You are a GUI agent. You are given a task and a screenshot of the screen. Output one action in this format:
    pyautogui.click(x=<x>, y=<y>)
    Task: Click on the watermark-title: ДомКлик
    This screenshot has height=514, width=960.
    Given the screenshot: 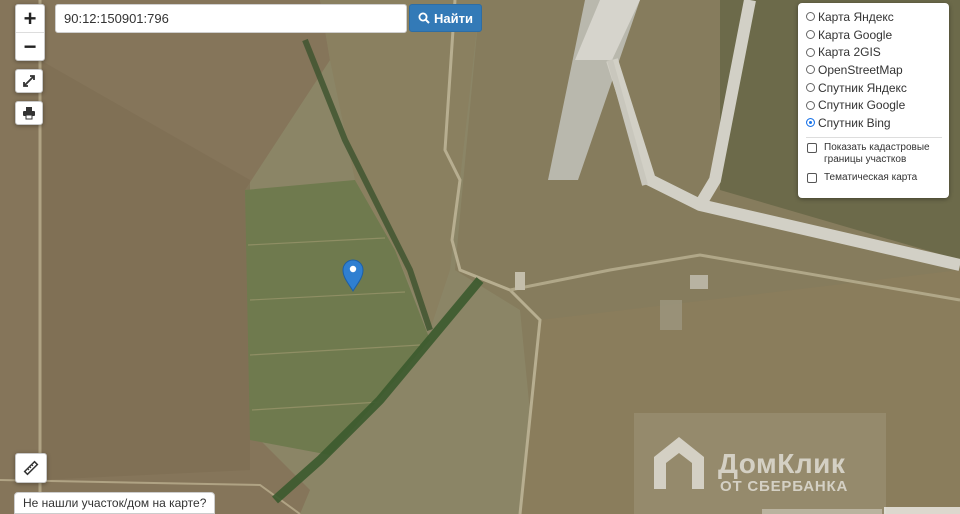 What is the action you would take?
    pyautogui.click(x=782, y=463)
    